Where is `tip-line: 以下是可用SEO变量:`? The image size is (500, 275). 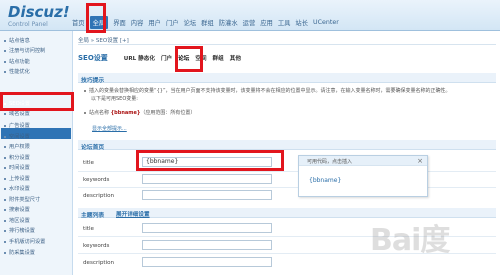 tip-line: 以下是可用SEO变量: is located at coordinates (114, 99).